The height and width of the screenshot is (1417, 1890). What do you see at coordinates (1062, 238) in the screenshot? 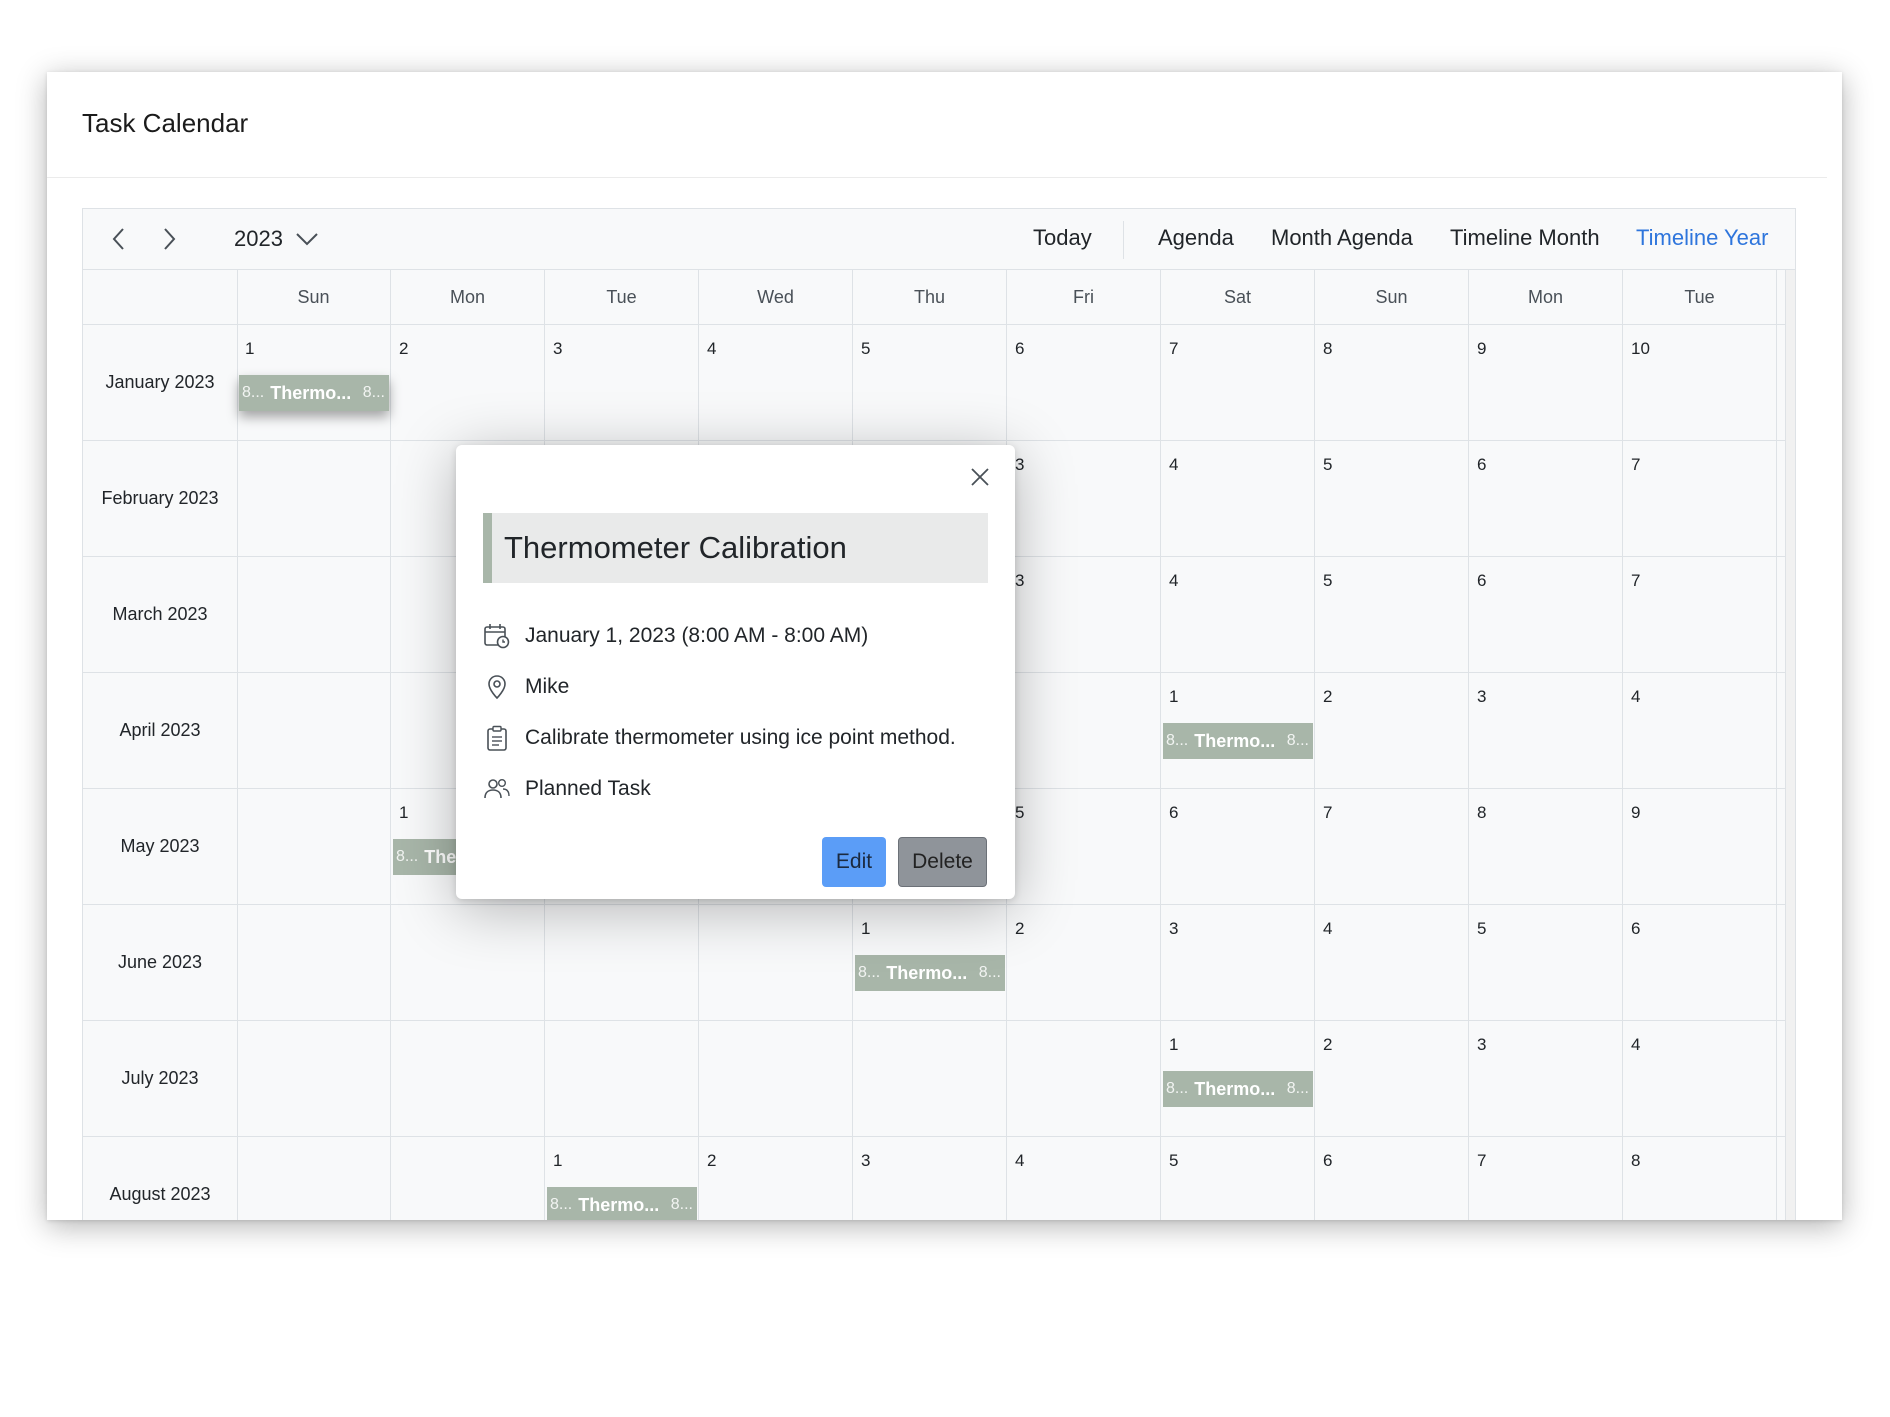
I see `today-button: Today` at bounding box center [1062, 238].